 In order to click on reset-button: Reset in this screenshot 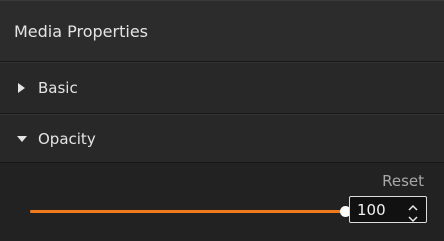, I will do `click(403, 181)`.